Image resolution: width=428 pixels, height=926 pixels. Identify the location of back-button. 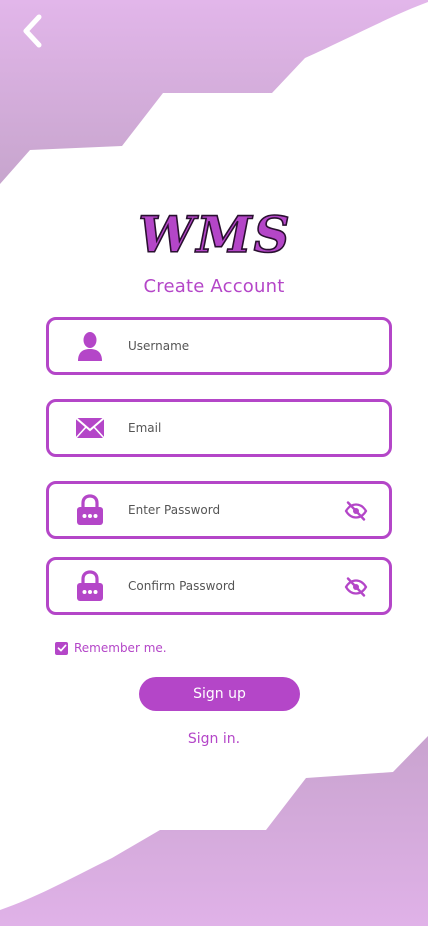
(32, 31).